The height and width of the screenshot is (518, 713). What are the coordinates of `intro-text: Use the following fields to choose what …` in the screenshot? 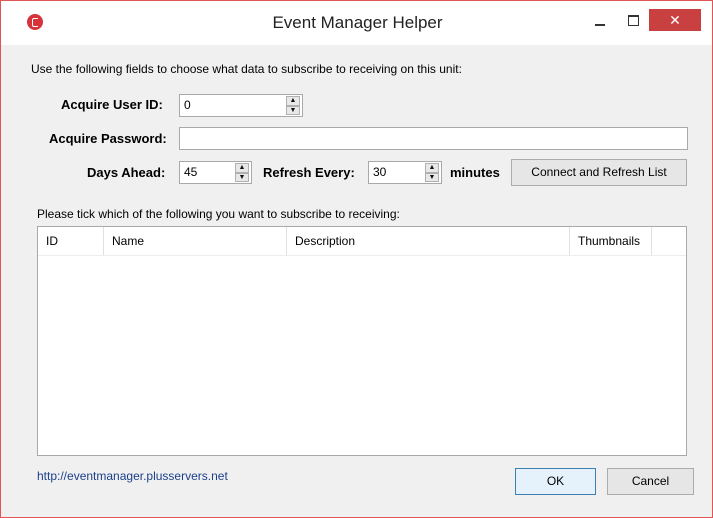 It's located at (246, 69).